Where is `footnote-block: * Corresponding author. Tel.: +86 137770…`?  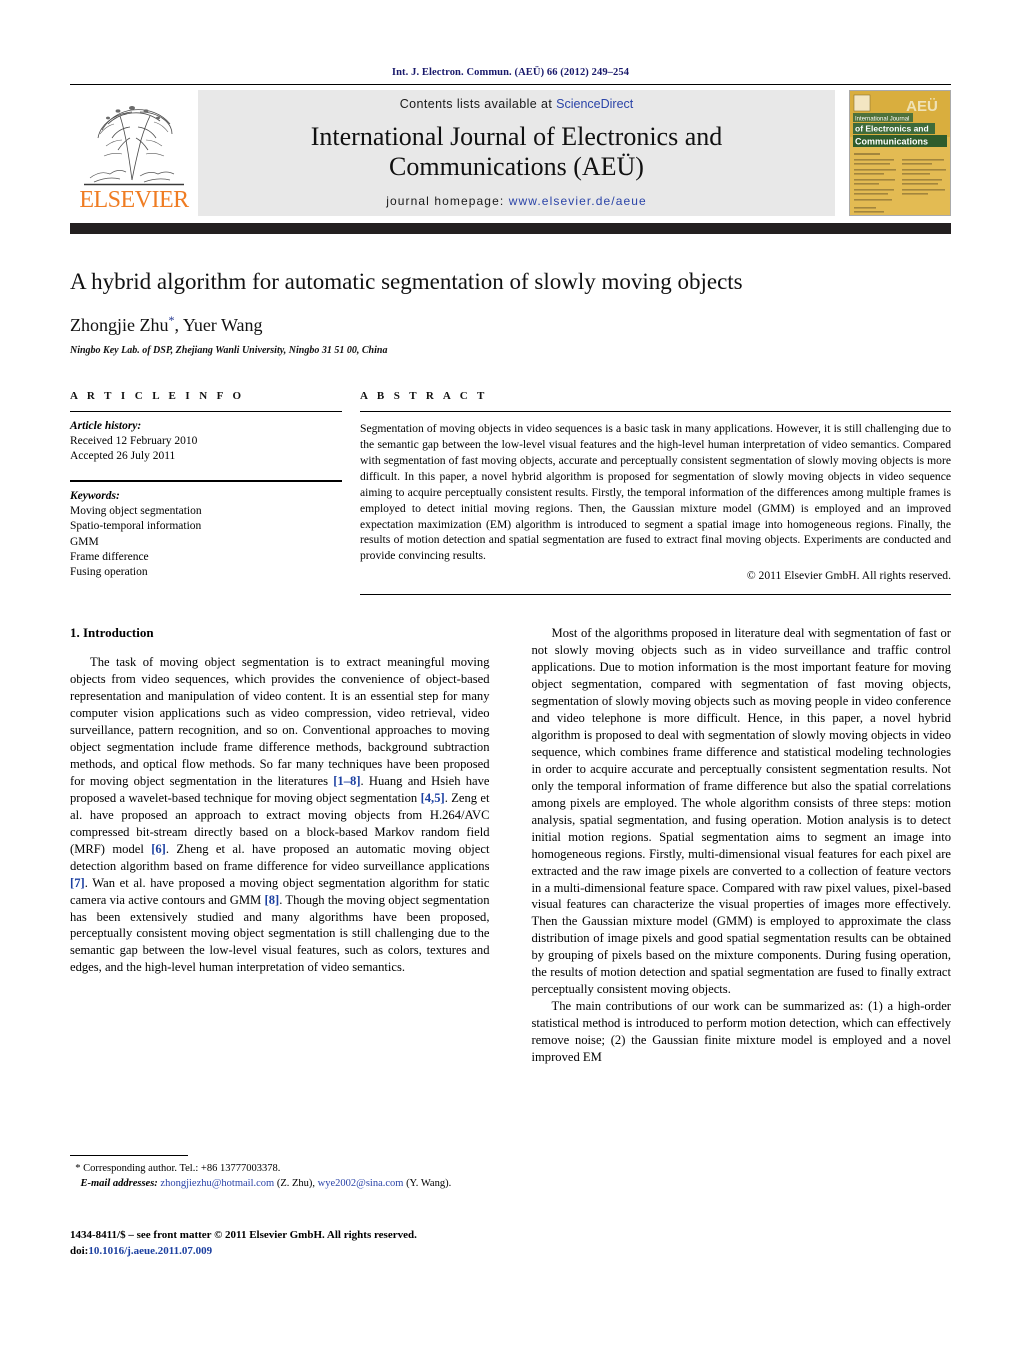
footnote-block: * Corresponding author. Tel.: +86 137770… is located at coordinates (285, 1173).